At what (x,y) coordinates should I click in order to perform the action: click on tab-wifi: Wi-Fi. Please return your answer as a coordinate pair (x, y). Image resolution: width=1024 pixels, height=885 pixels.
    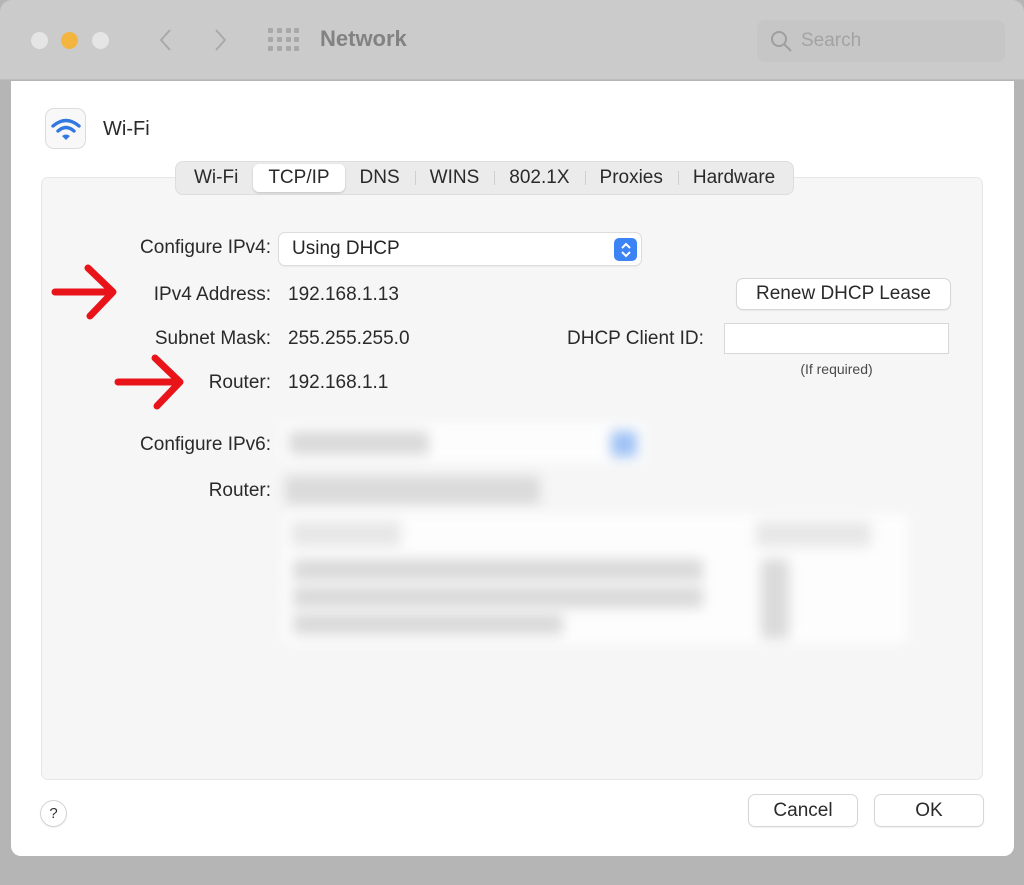
    Looking at the image, I should click on (216, 178).